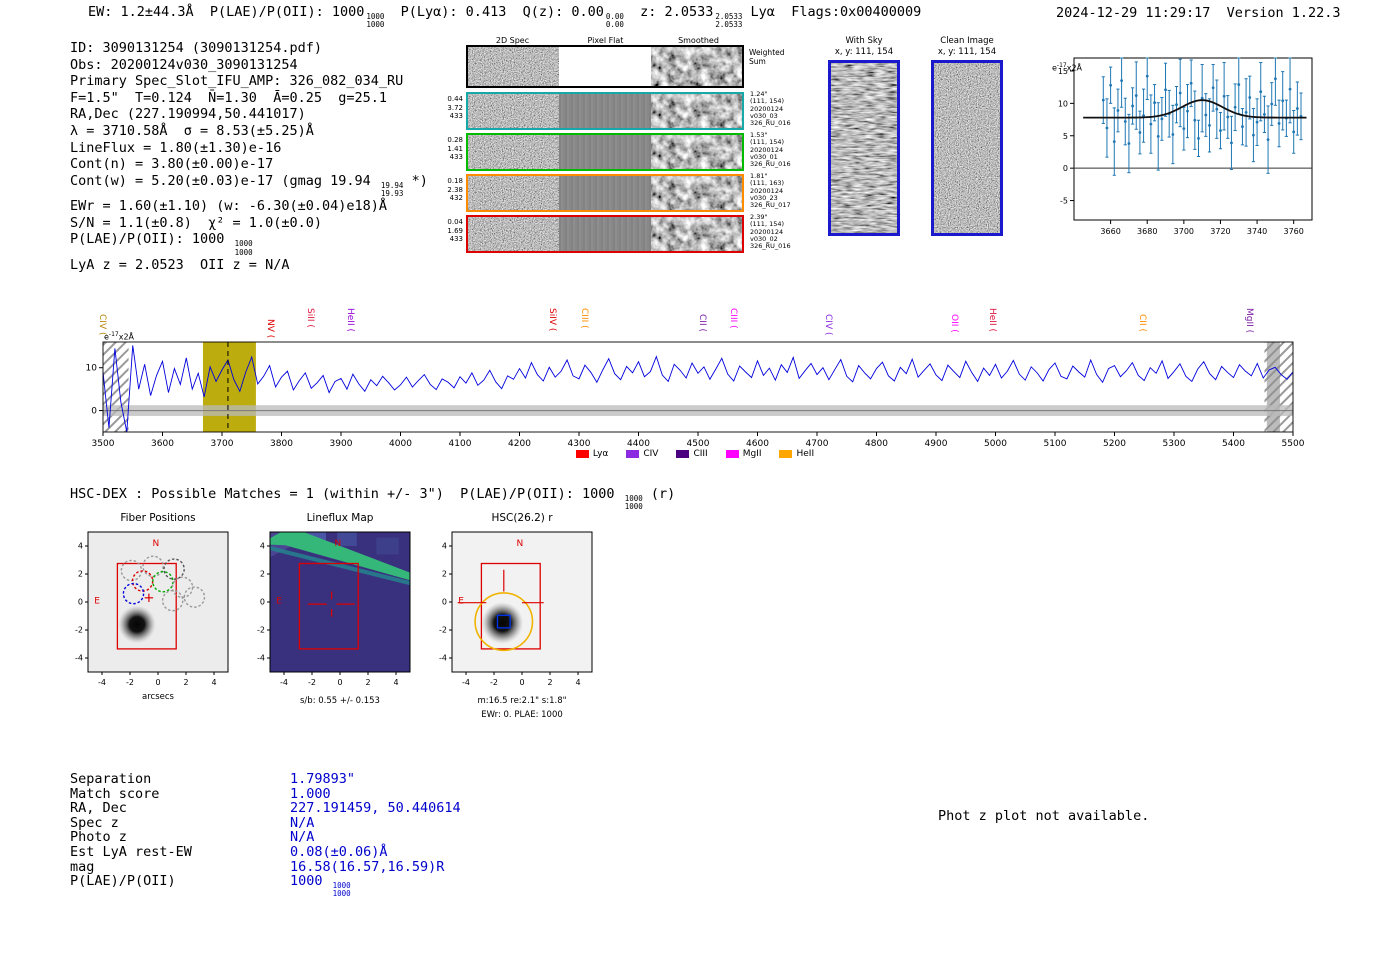 This screenshot has width=1400, height=953. I want to click on info-line: Cont(n) = 3.80(±0.00)e-17, so click(172, 164).